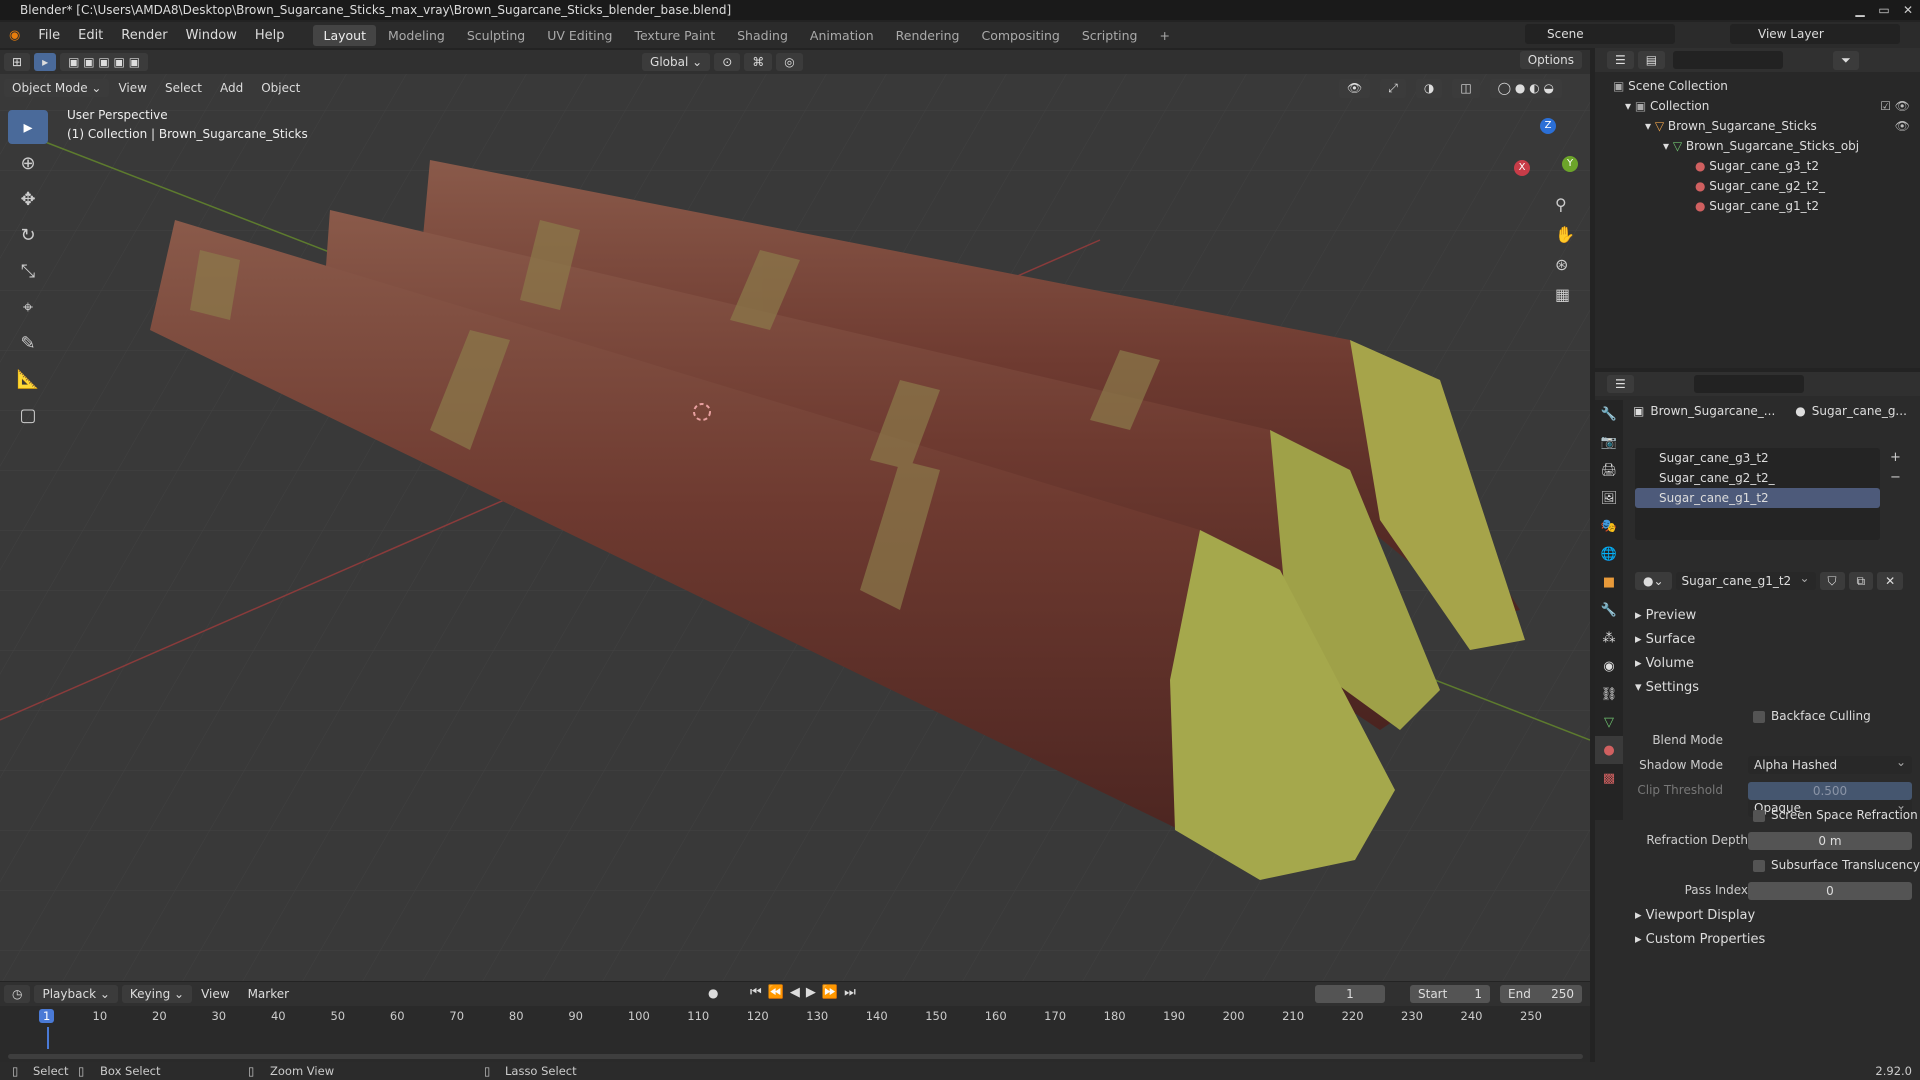 This screenshot has width=1920, height=1080. What do you see at coordinates (14, 35) in the screenshot?
I see `blender-logo-icon: ◉` at bounding box center [14, 35].